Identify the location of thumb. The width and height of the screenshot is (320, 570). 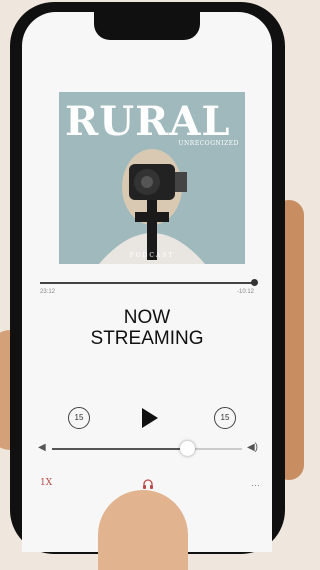
(143, 530).